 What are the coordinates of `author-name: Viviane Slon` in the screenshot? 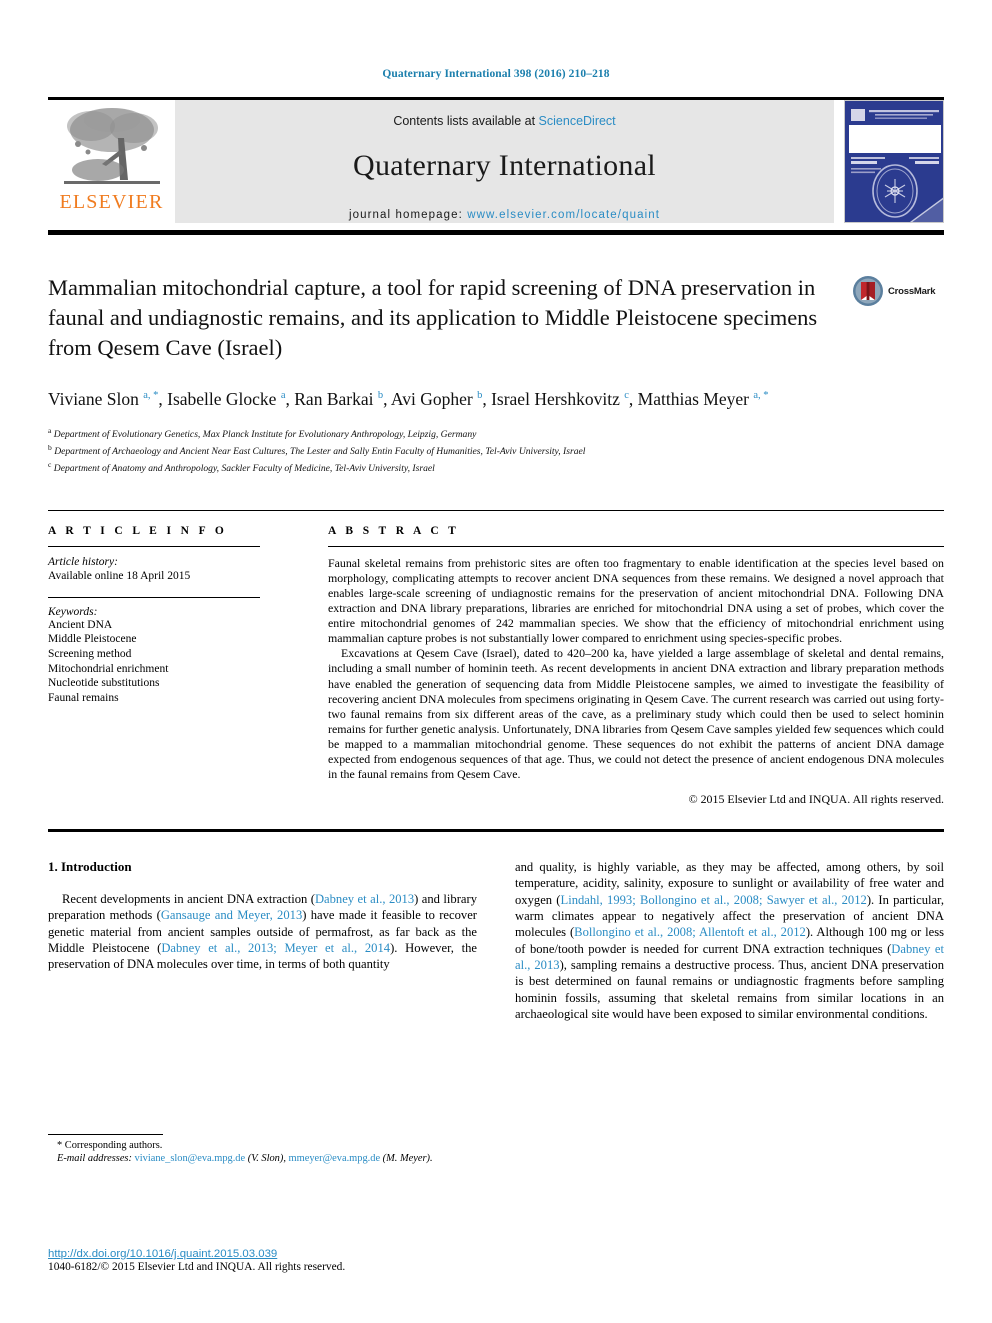 It's located at (93, 398).